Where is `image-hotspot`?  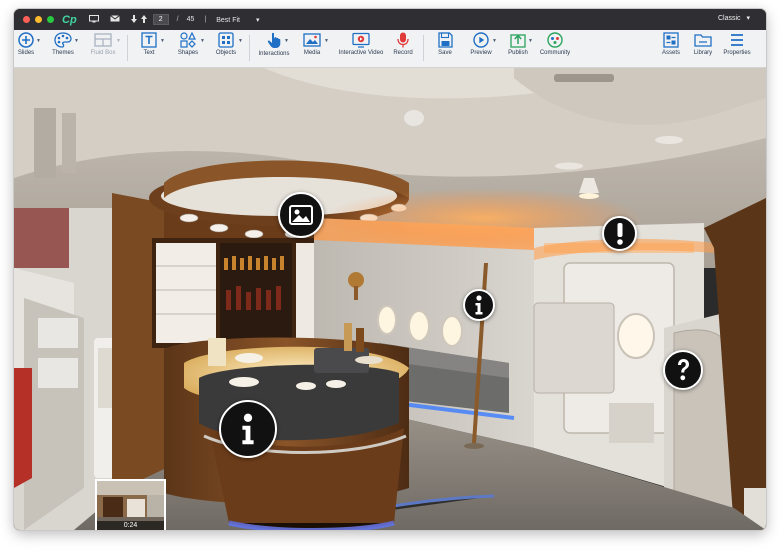 image-hotspot is located at coordinates (301, 215).